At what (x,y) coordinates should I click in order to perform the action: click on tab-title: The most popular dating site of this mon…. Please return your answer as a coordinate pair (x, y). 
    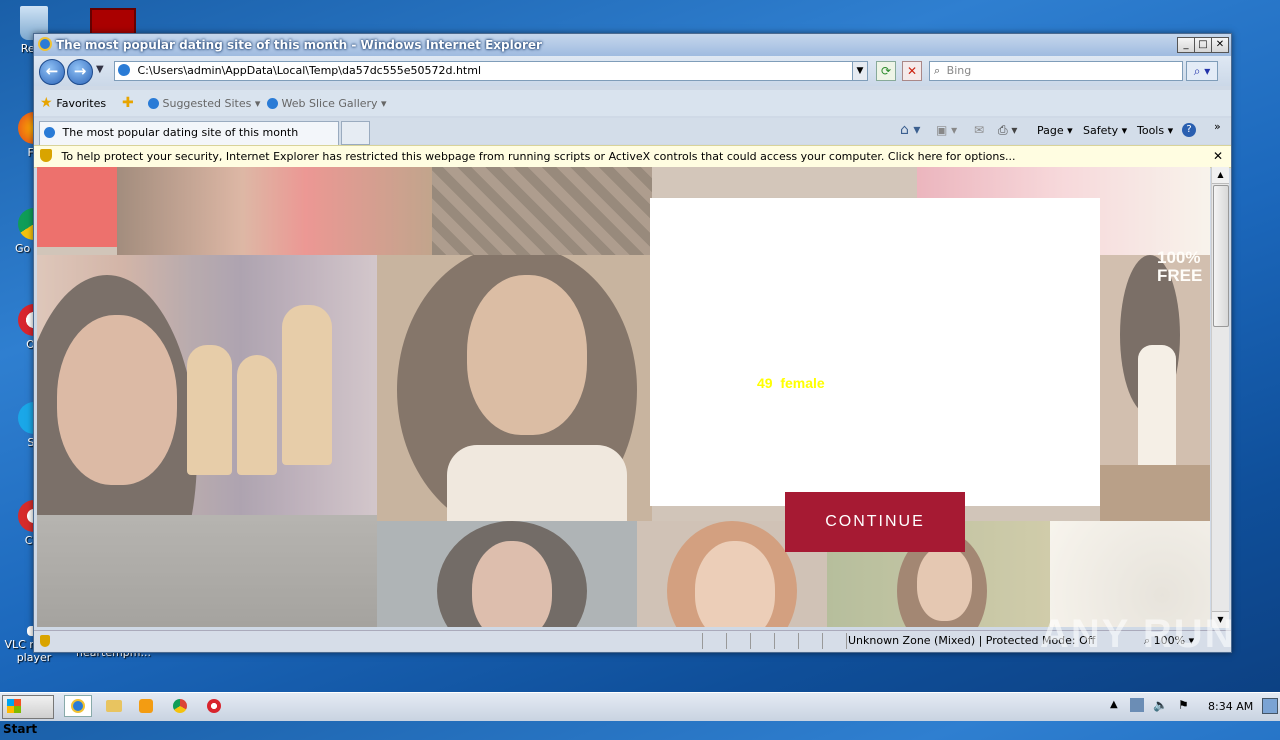
    Looking at the image, I should click on (180, 132).